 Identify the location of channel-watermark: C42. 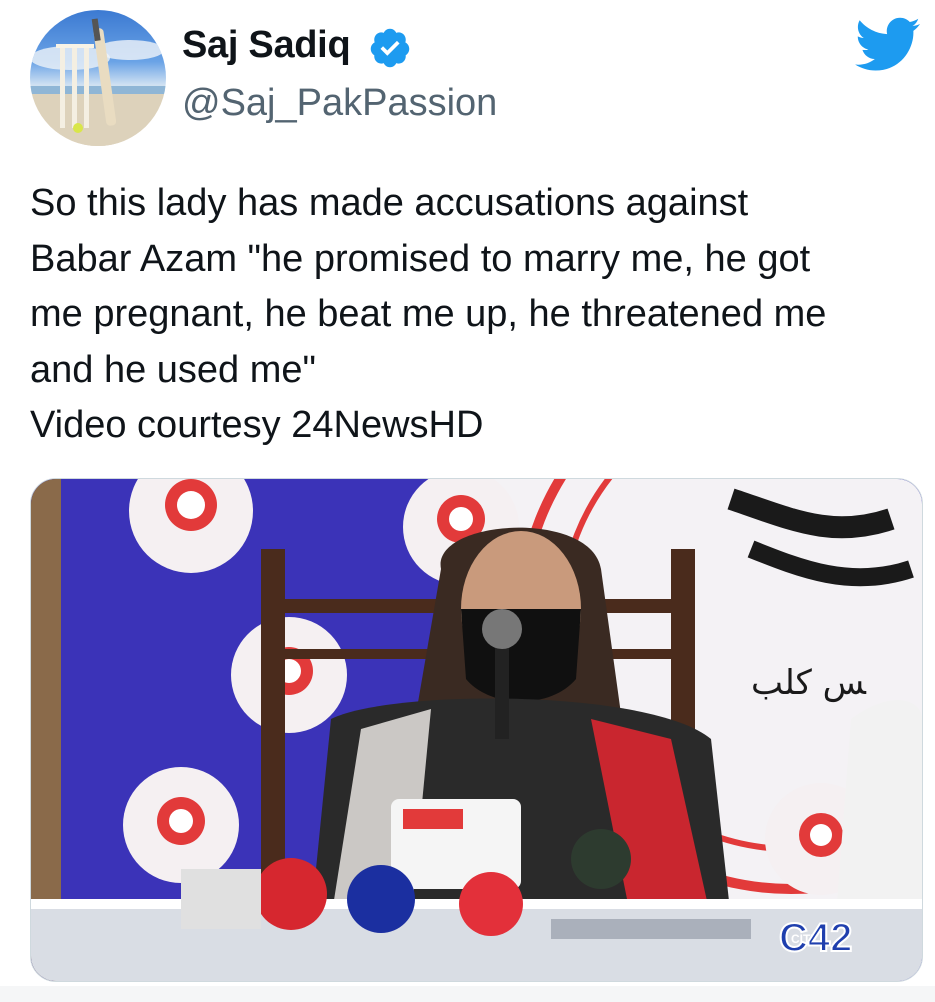
(815, 938).